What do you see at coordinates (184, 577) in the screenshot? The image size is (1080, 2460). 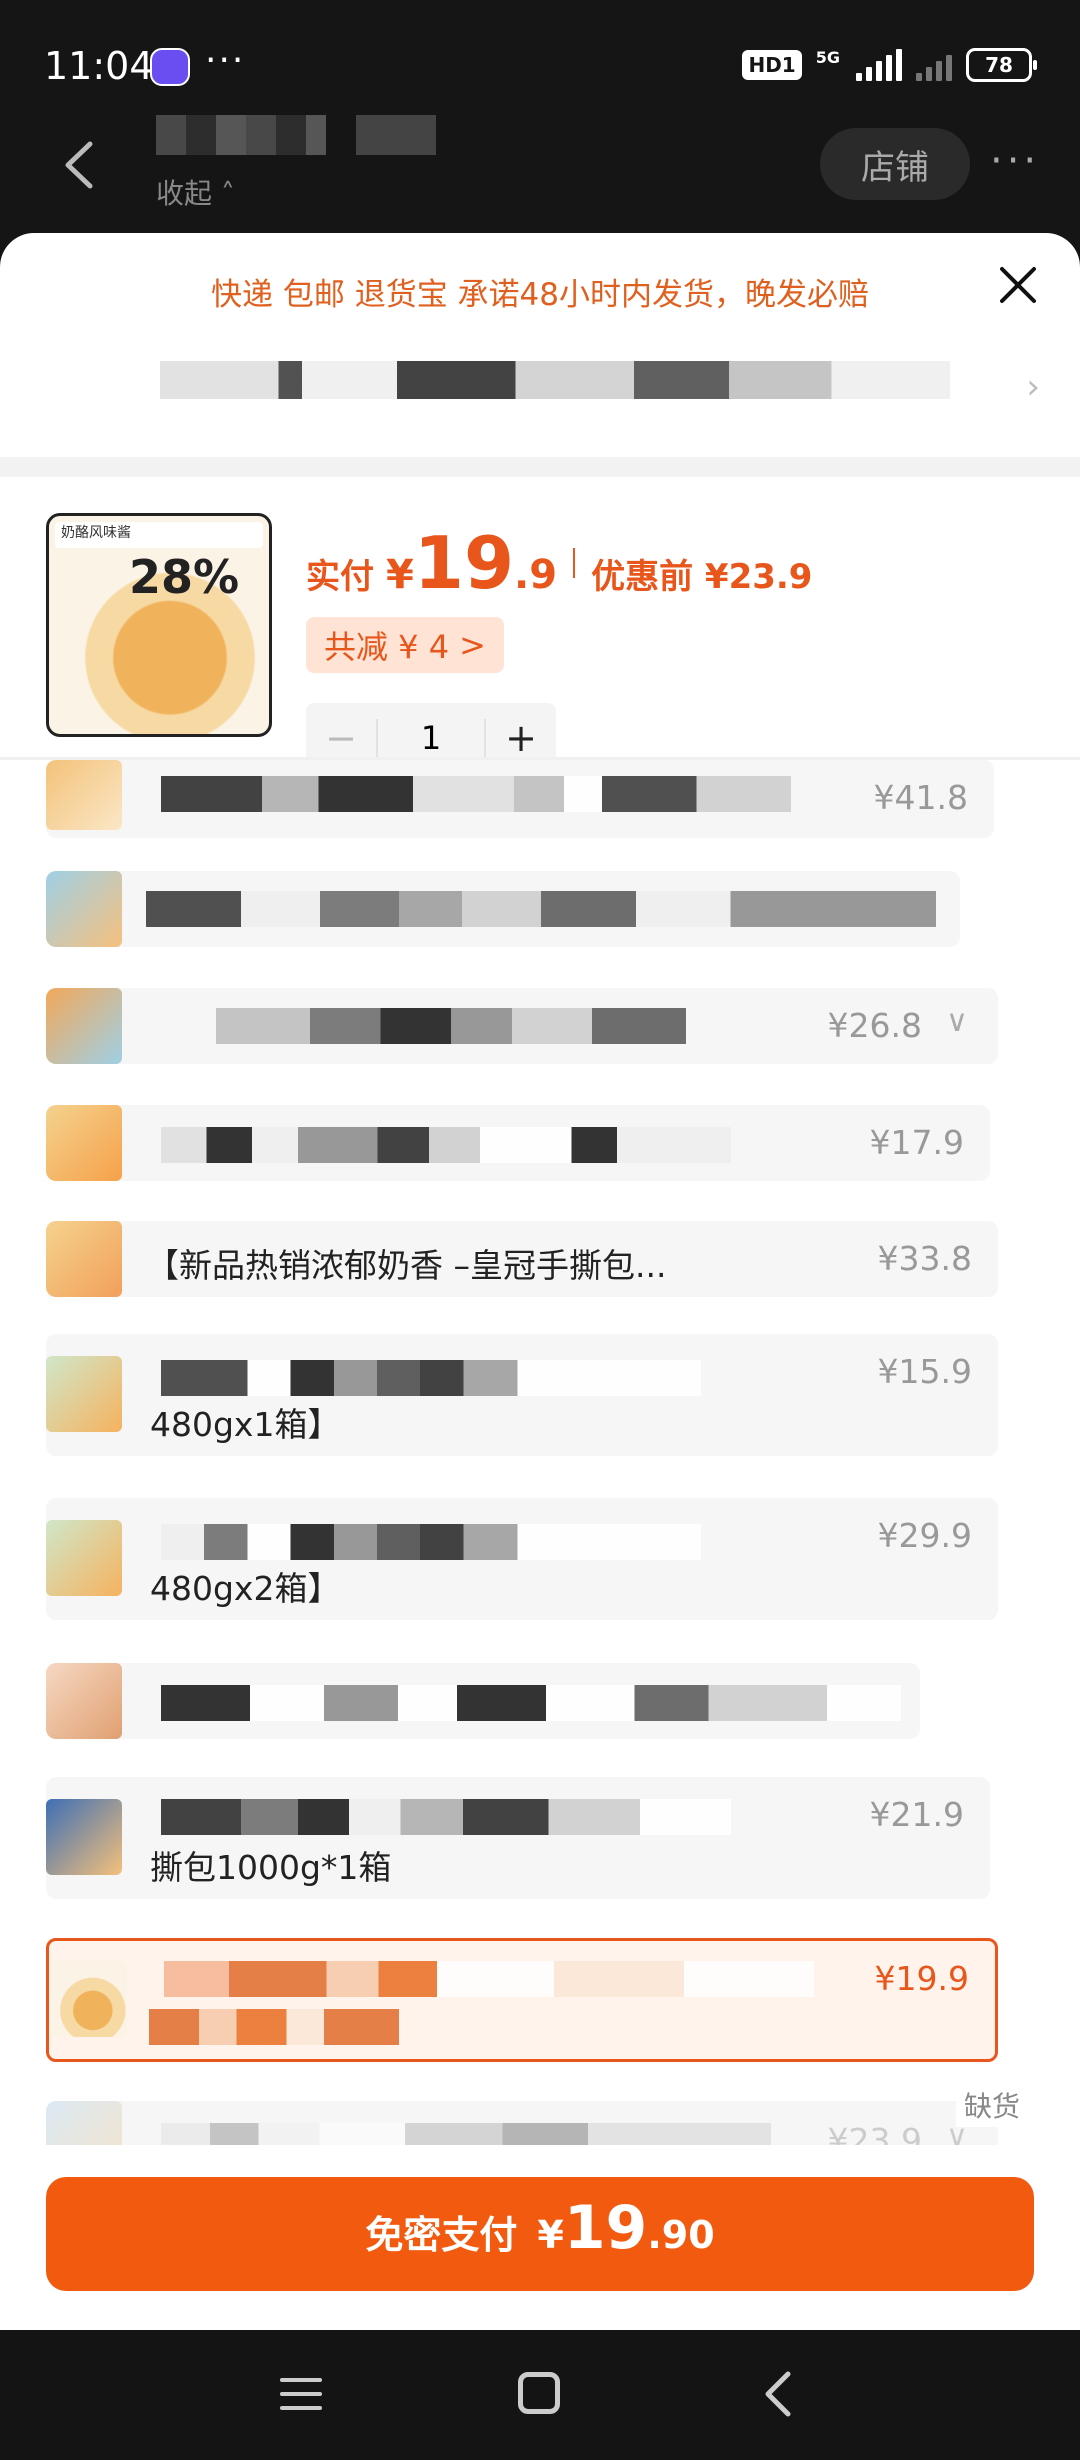 I see `thumb-percentage: 28%` at bounding box center [184, 577].